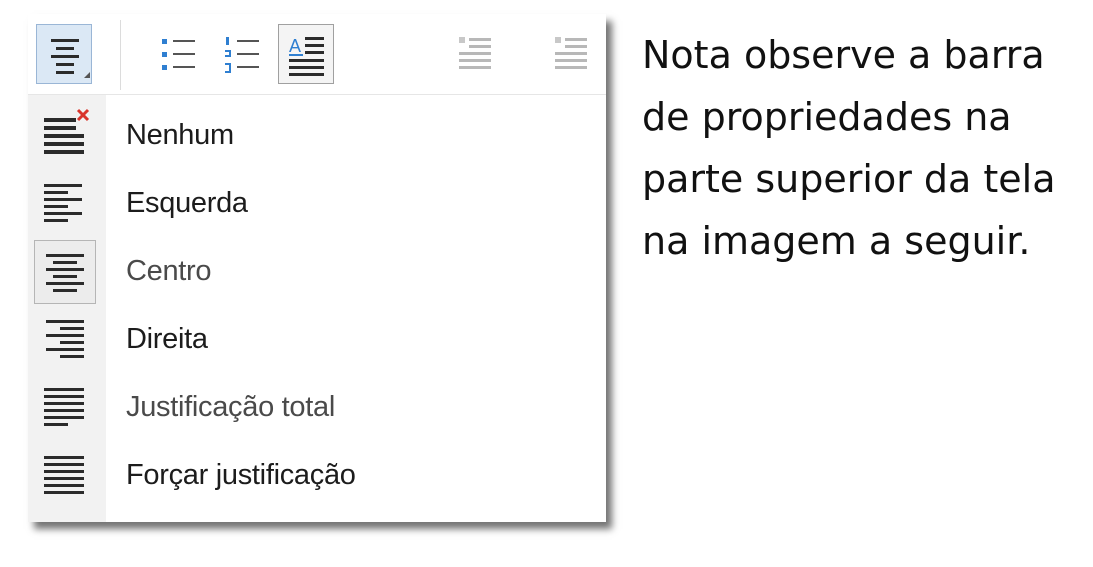  I want to click on increase-indent-icon, so click(475, 53).